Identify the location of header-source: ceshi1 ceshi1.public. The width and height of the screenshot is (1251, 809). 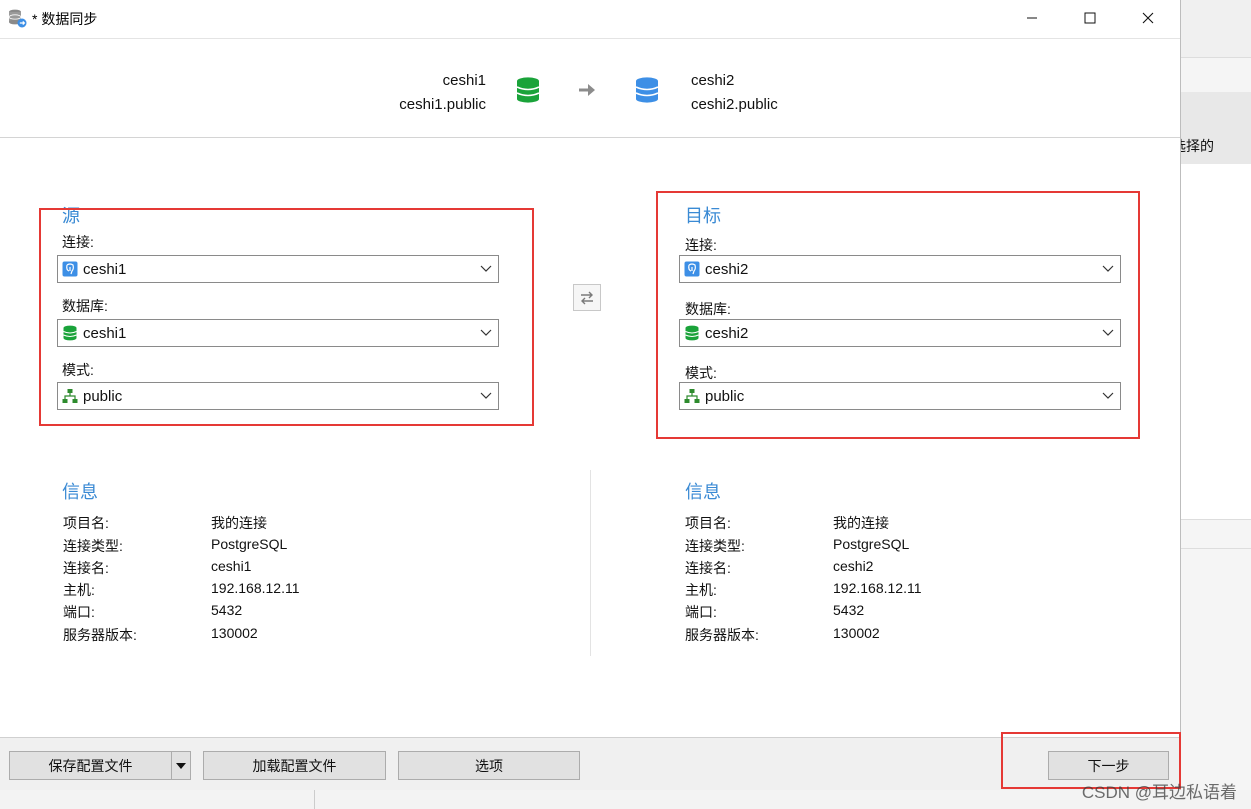
(442, 93).